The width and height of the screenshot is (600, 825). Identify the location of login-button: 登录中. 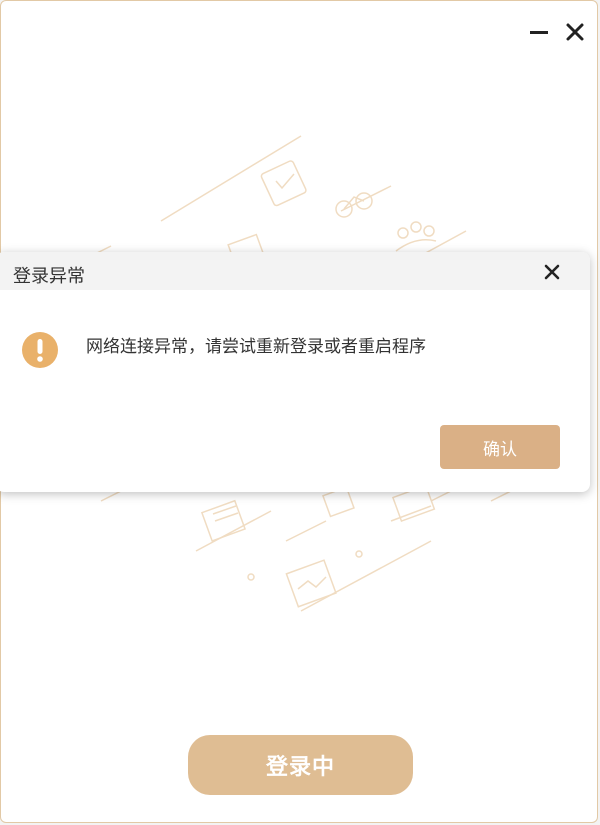
(300, 765).